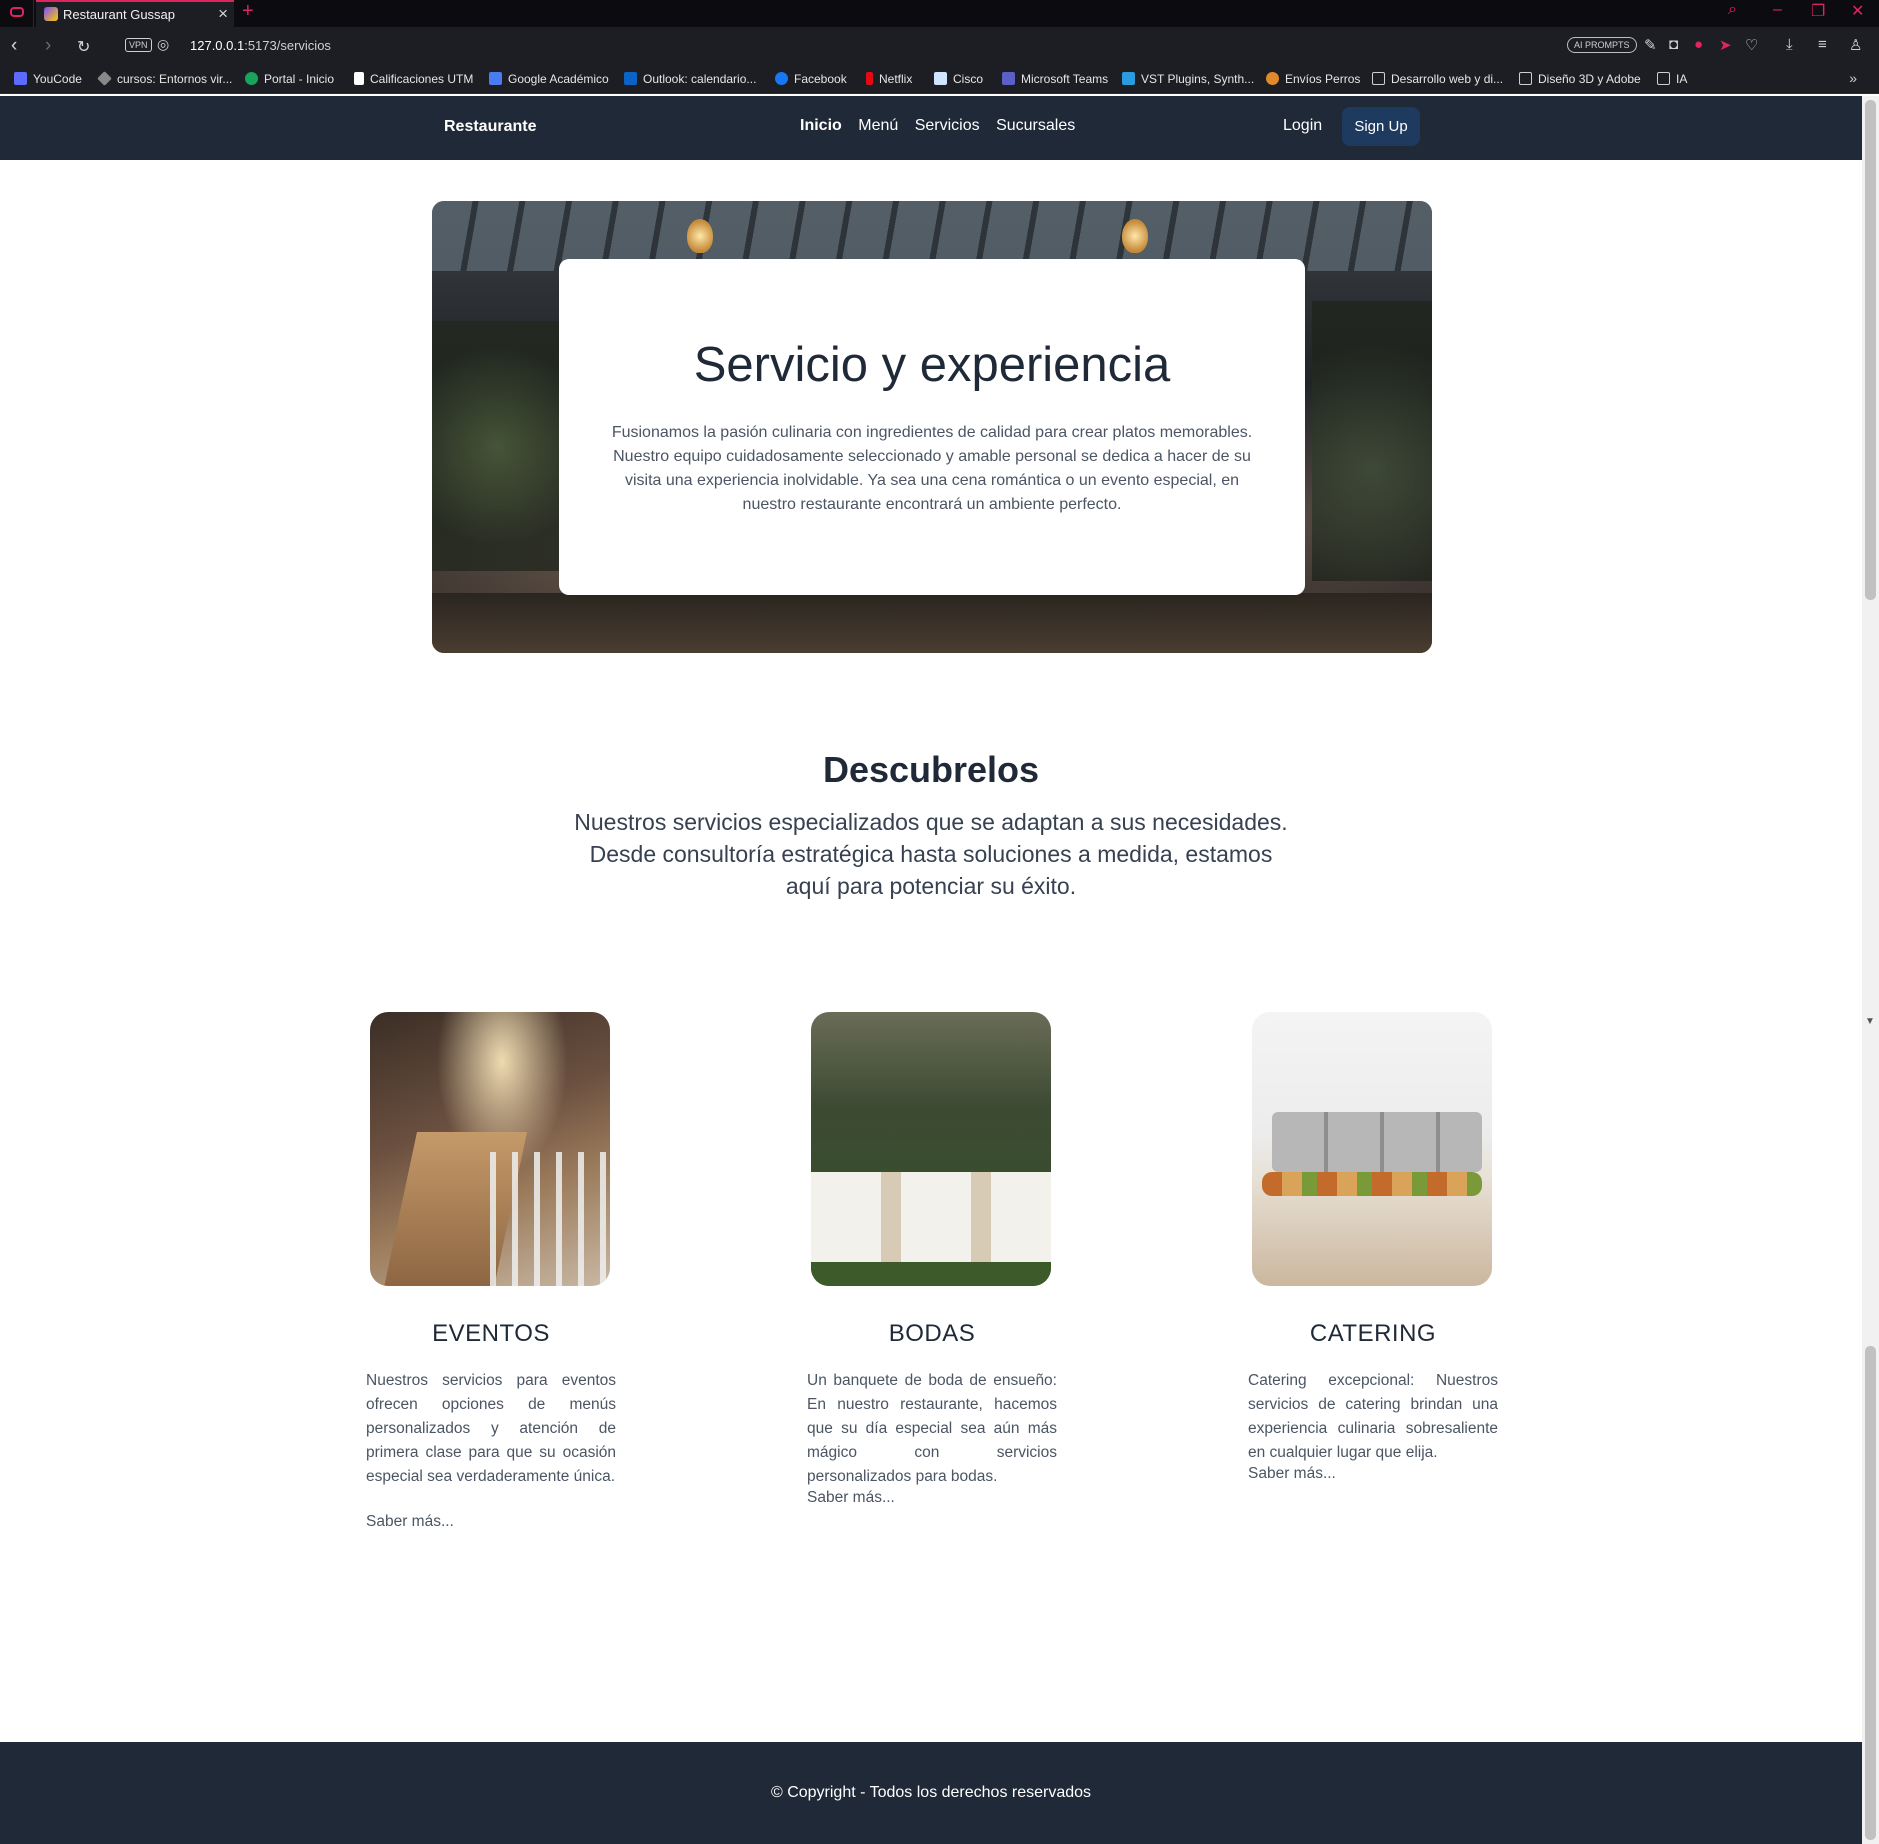 The height and width of the screenshot is (1844, 1879). What do you see at coordinates (1372, 1184) in the screenshot?
I see `catering-photo-food` at bounding box center [1372, 1184].